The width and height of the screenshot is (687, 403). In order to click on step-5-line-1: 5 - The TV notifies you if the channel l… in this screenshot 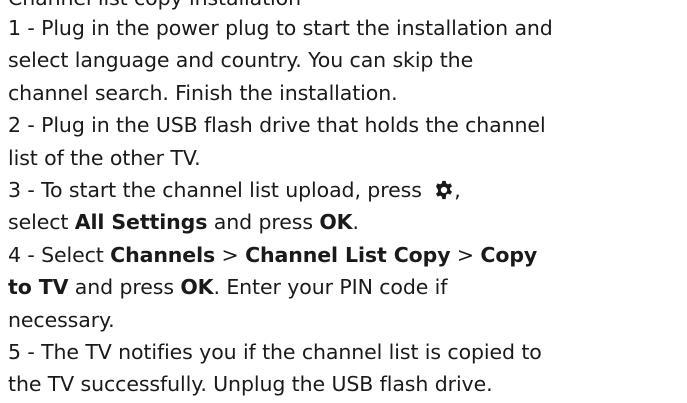, I will do `click(275, 352)`.